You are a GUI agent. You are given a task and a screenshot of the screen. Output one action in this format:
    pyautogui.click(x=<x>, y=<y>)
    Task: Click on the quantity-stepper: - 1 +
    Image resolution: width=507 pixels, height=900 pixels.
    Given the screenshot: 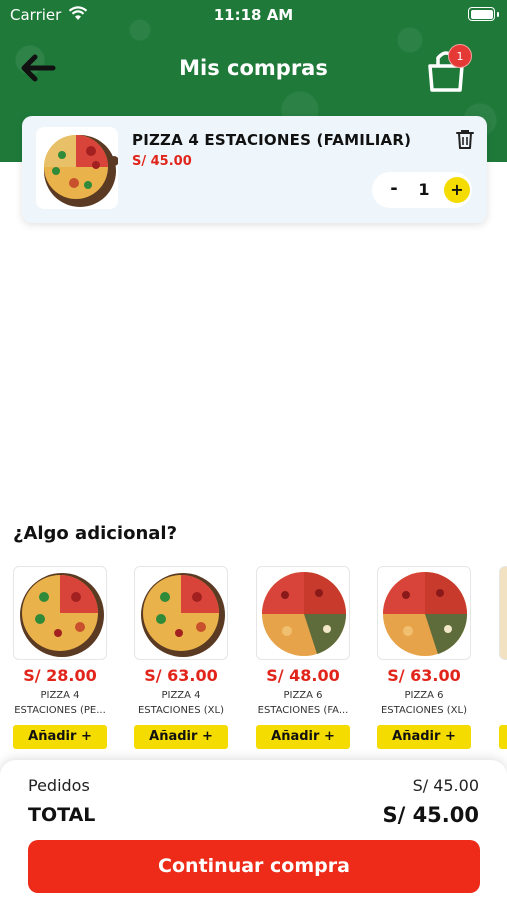 What is the action you would take?
    pyautogui.click(x=422, y=190)
    